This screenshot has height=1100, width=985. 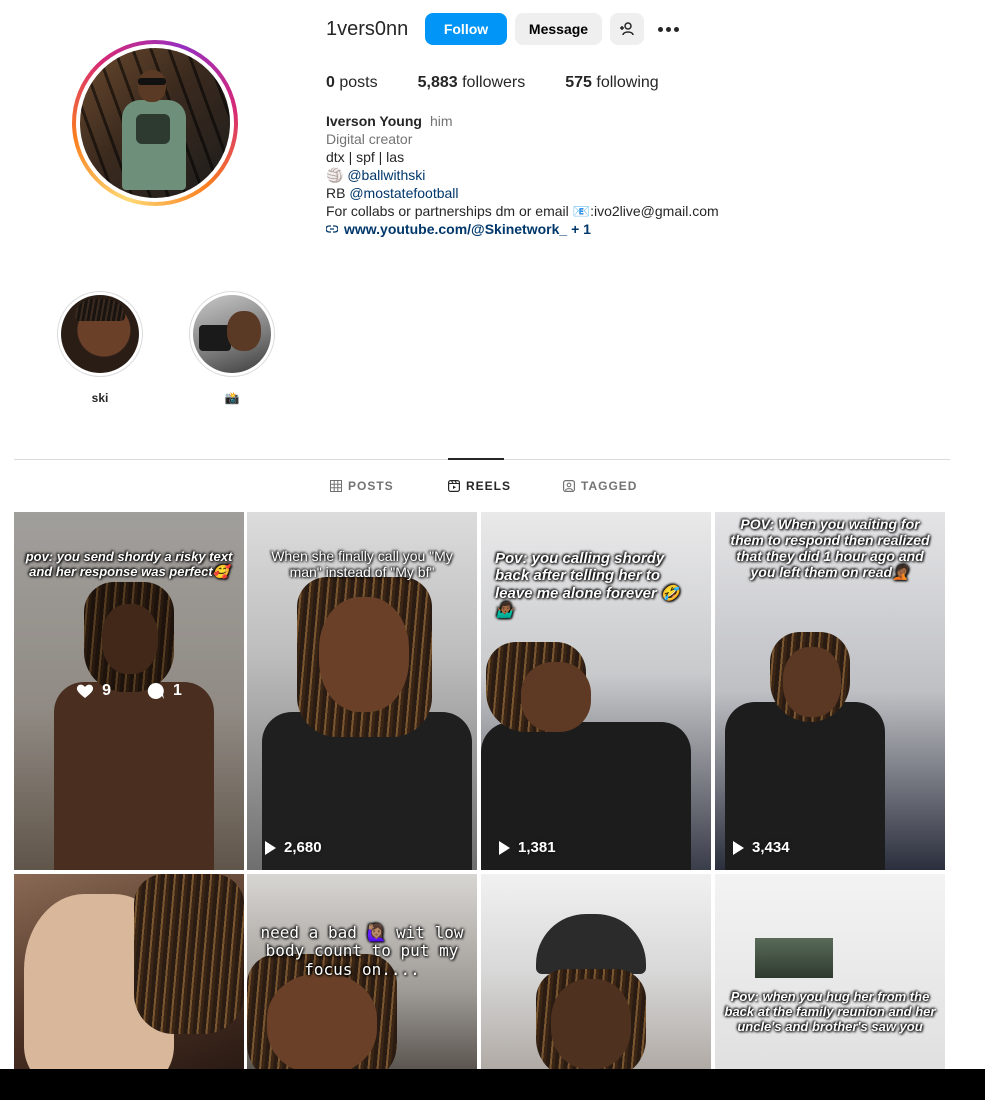 I want to click on profile-link-extra: + 1, so click(x=581, y=229).